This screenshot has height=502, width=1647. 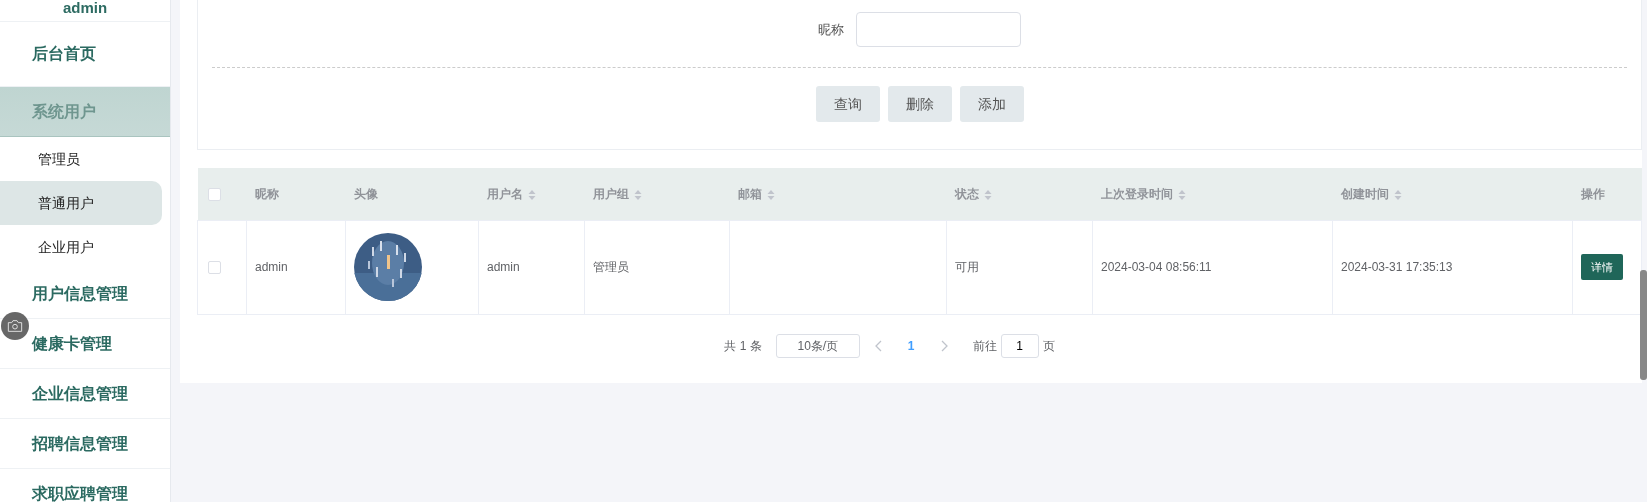 I want to click on field-label: 昵称, so click(x=831, y=29).